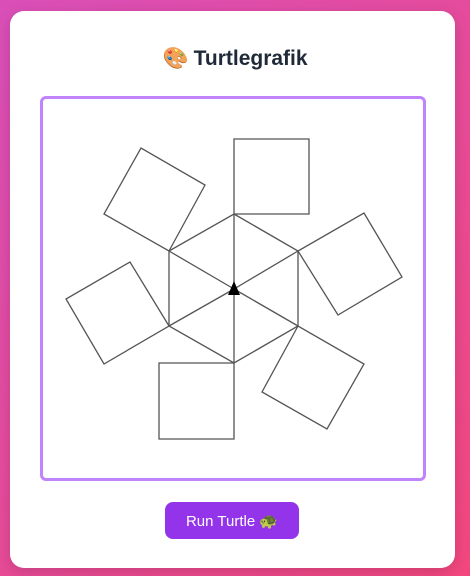  Describe the element at coordinates (175, 58) in the screenshot. I see `palette-icon: 🎨` at that location.